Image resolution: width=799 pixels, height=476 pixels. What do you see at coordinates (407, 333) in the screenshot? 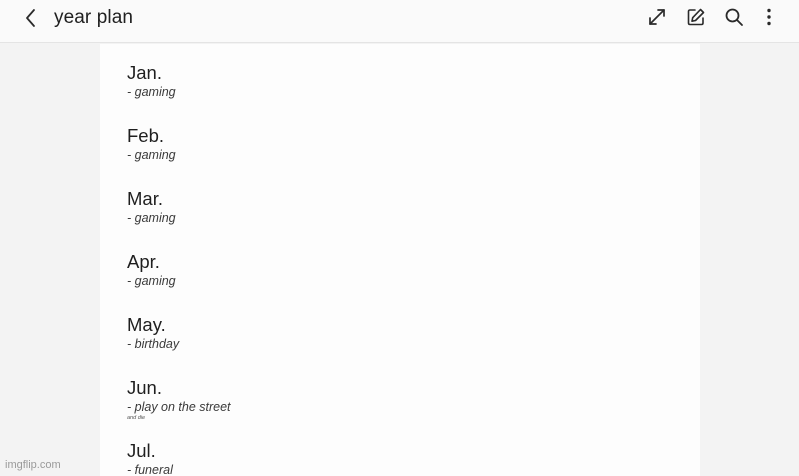
I see `month-section-may: May. - birthday` at bounding box center [407, 333].